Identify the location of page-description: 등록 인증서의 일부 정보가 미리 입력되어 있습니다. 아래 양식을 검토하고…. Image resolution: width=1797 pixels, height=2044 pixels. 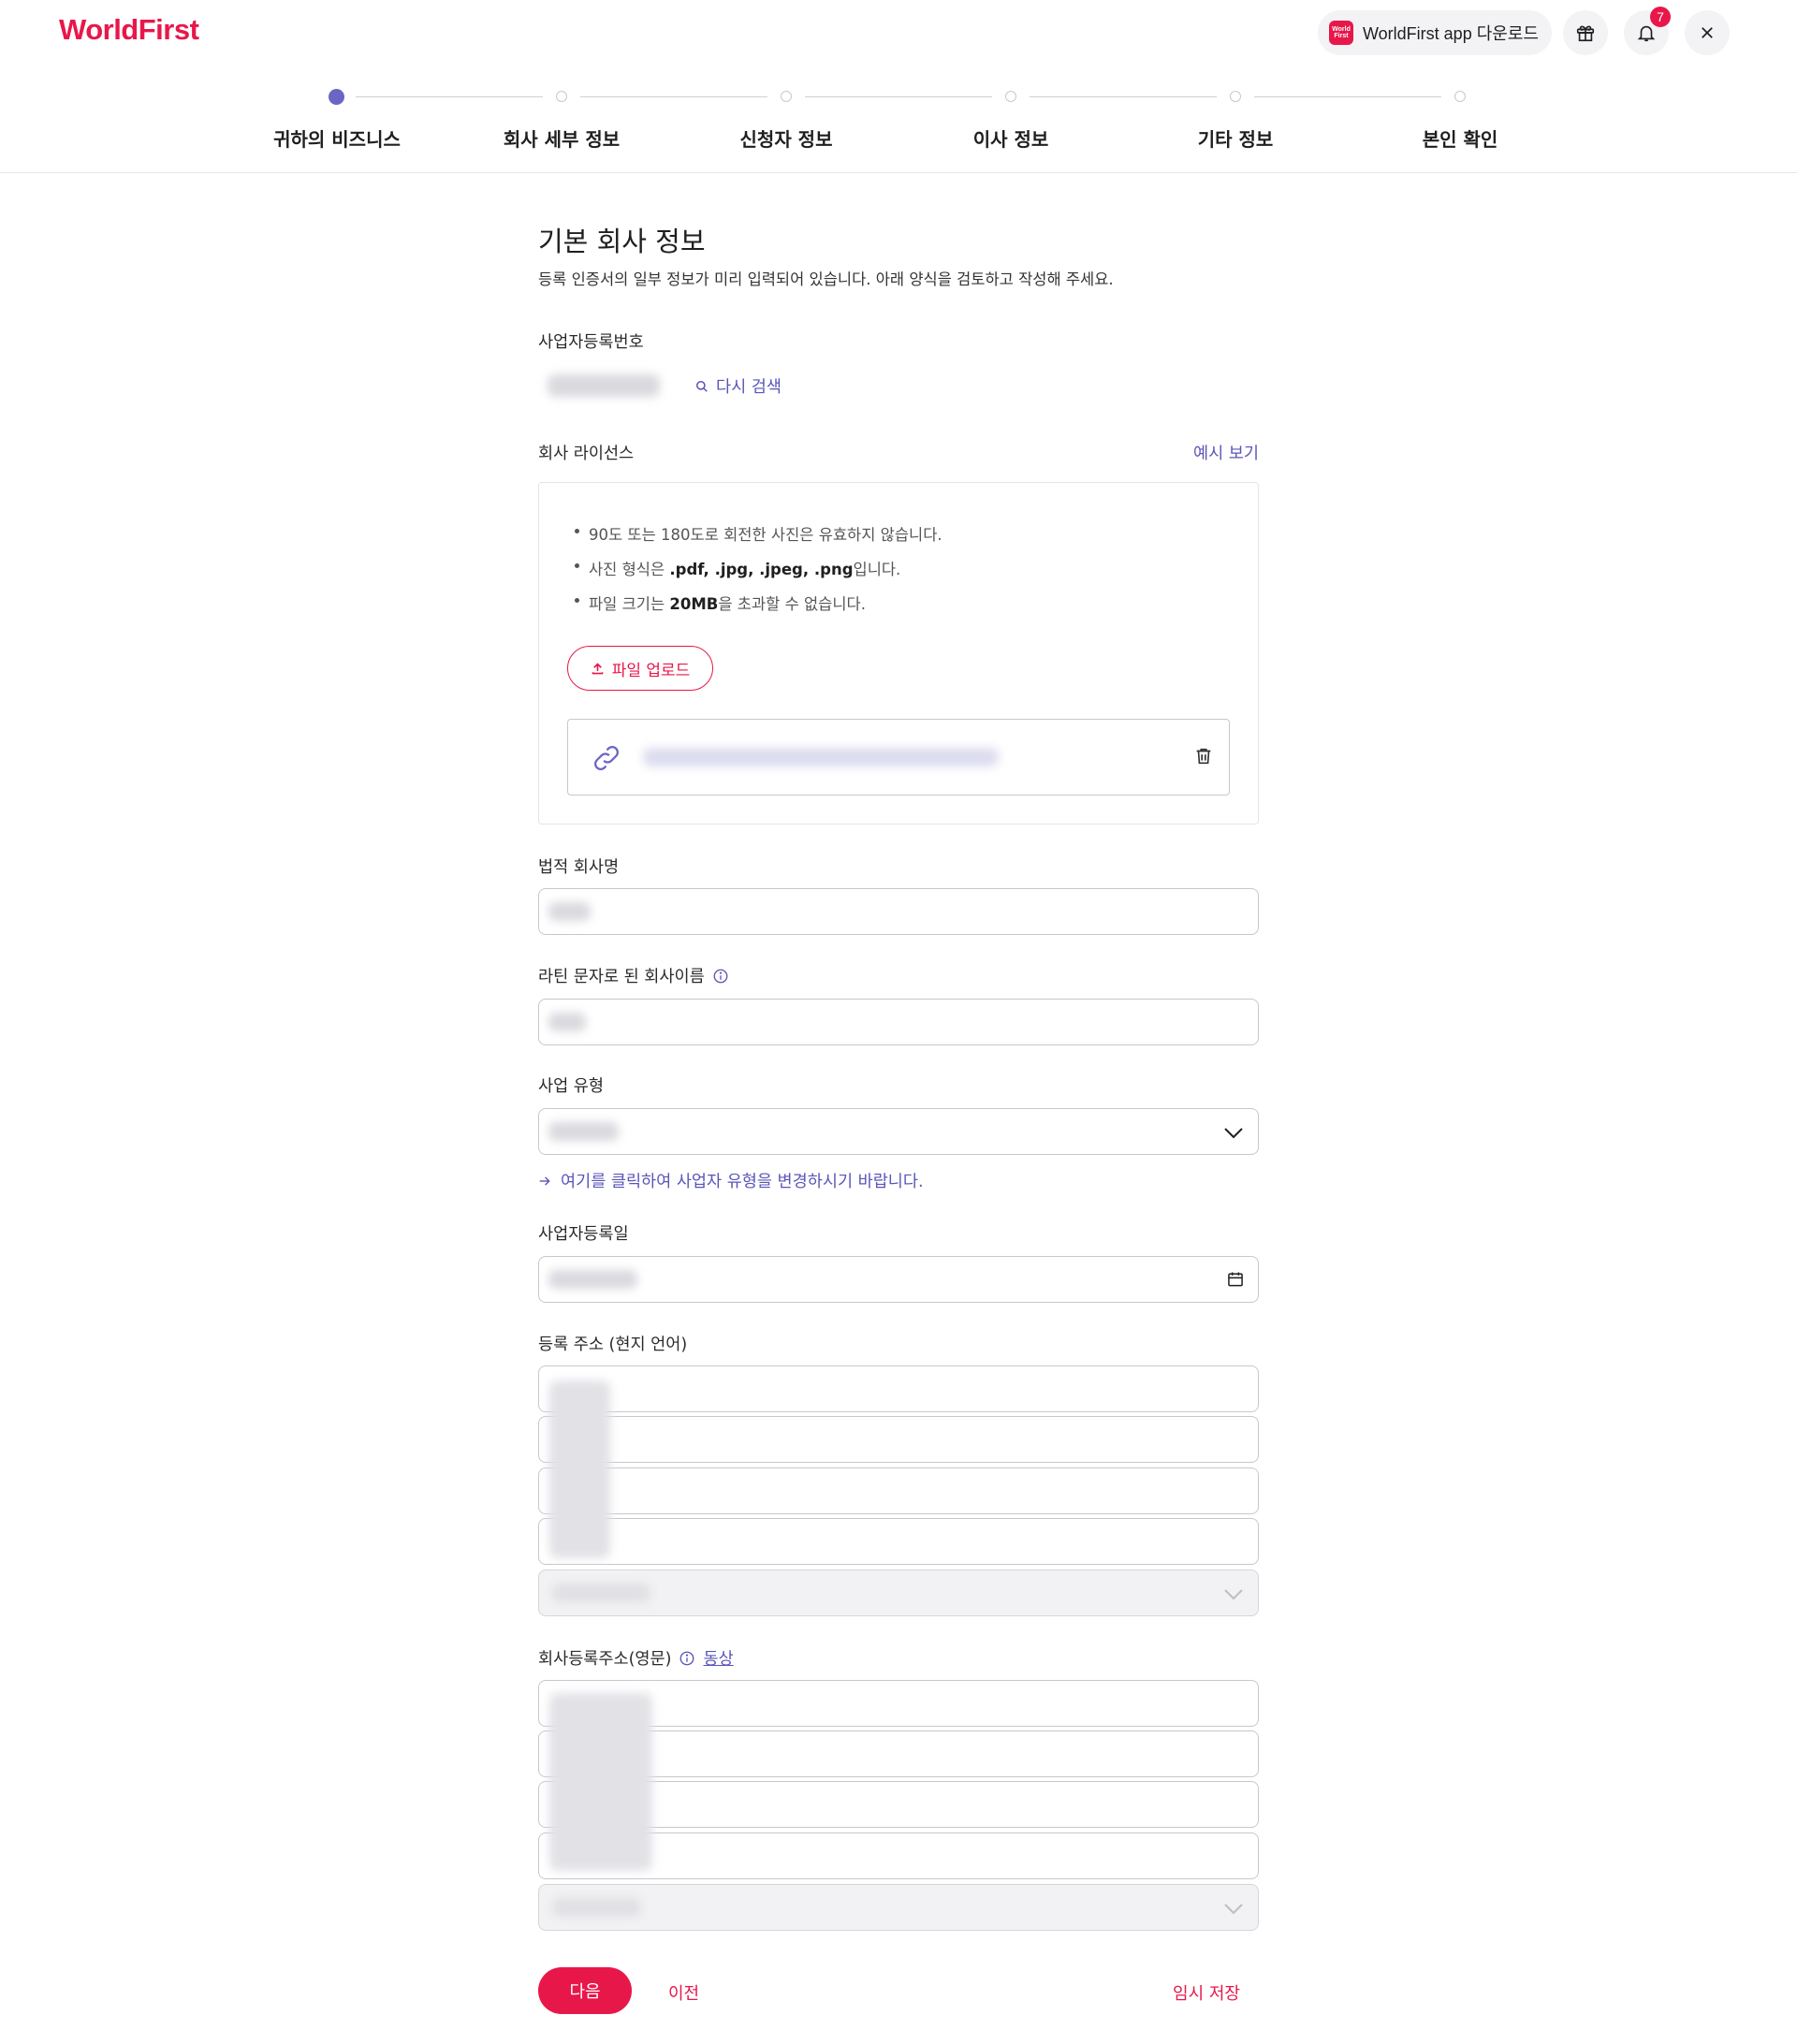
(826, 279).